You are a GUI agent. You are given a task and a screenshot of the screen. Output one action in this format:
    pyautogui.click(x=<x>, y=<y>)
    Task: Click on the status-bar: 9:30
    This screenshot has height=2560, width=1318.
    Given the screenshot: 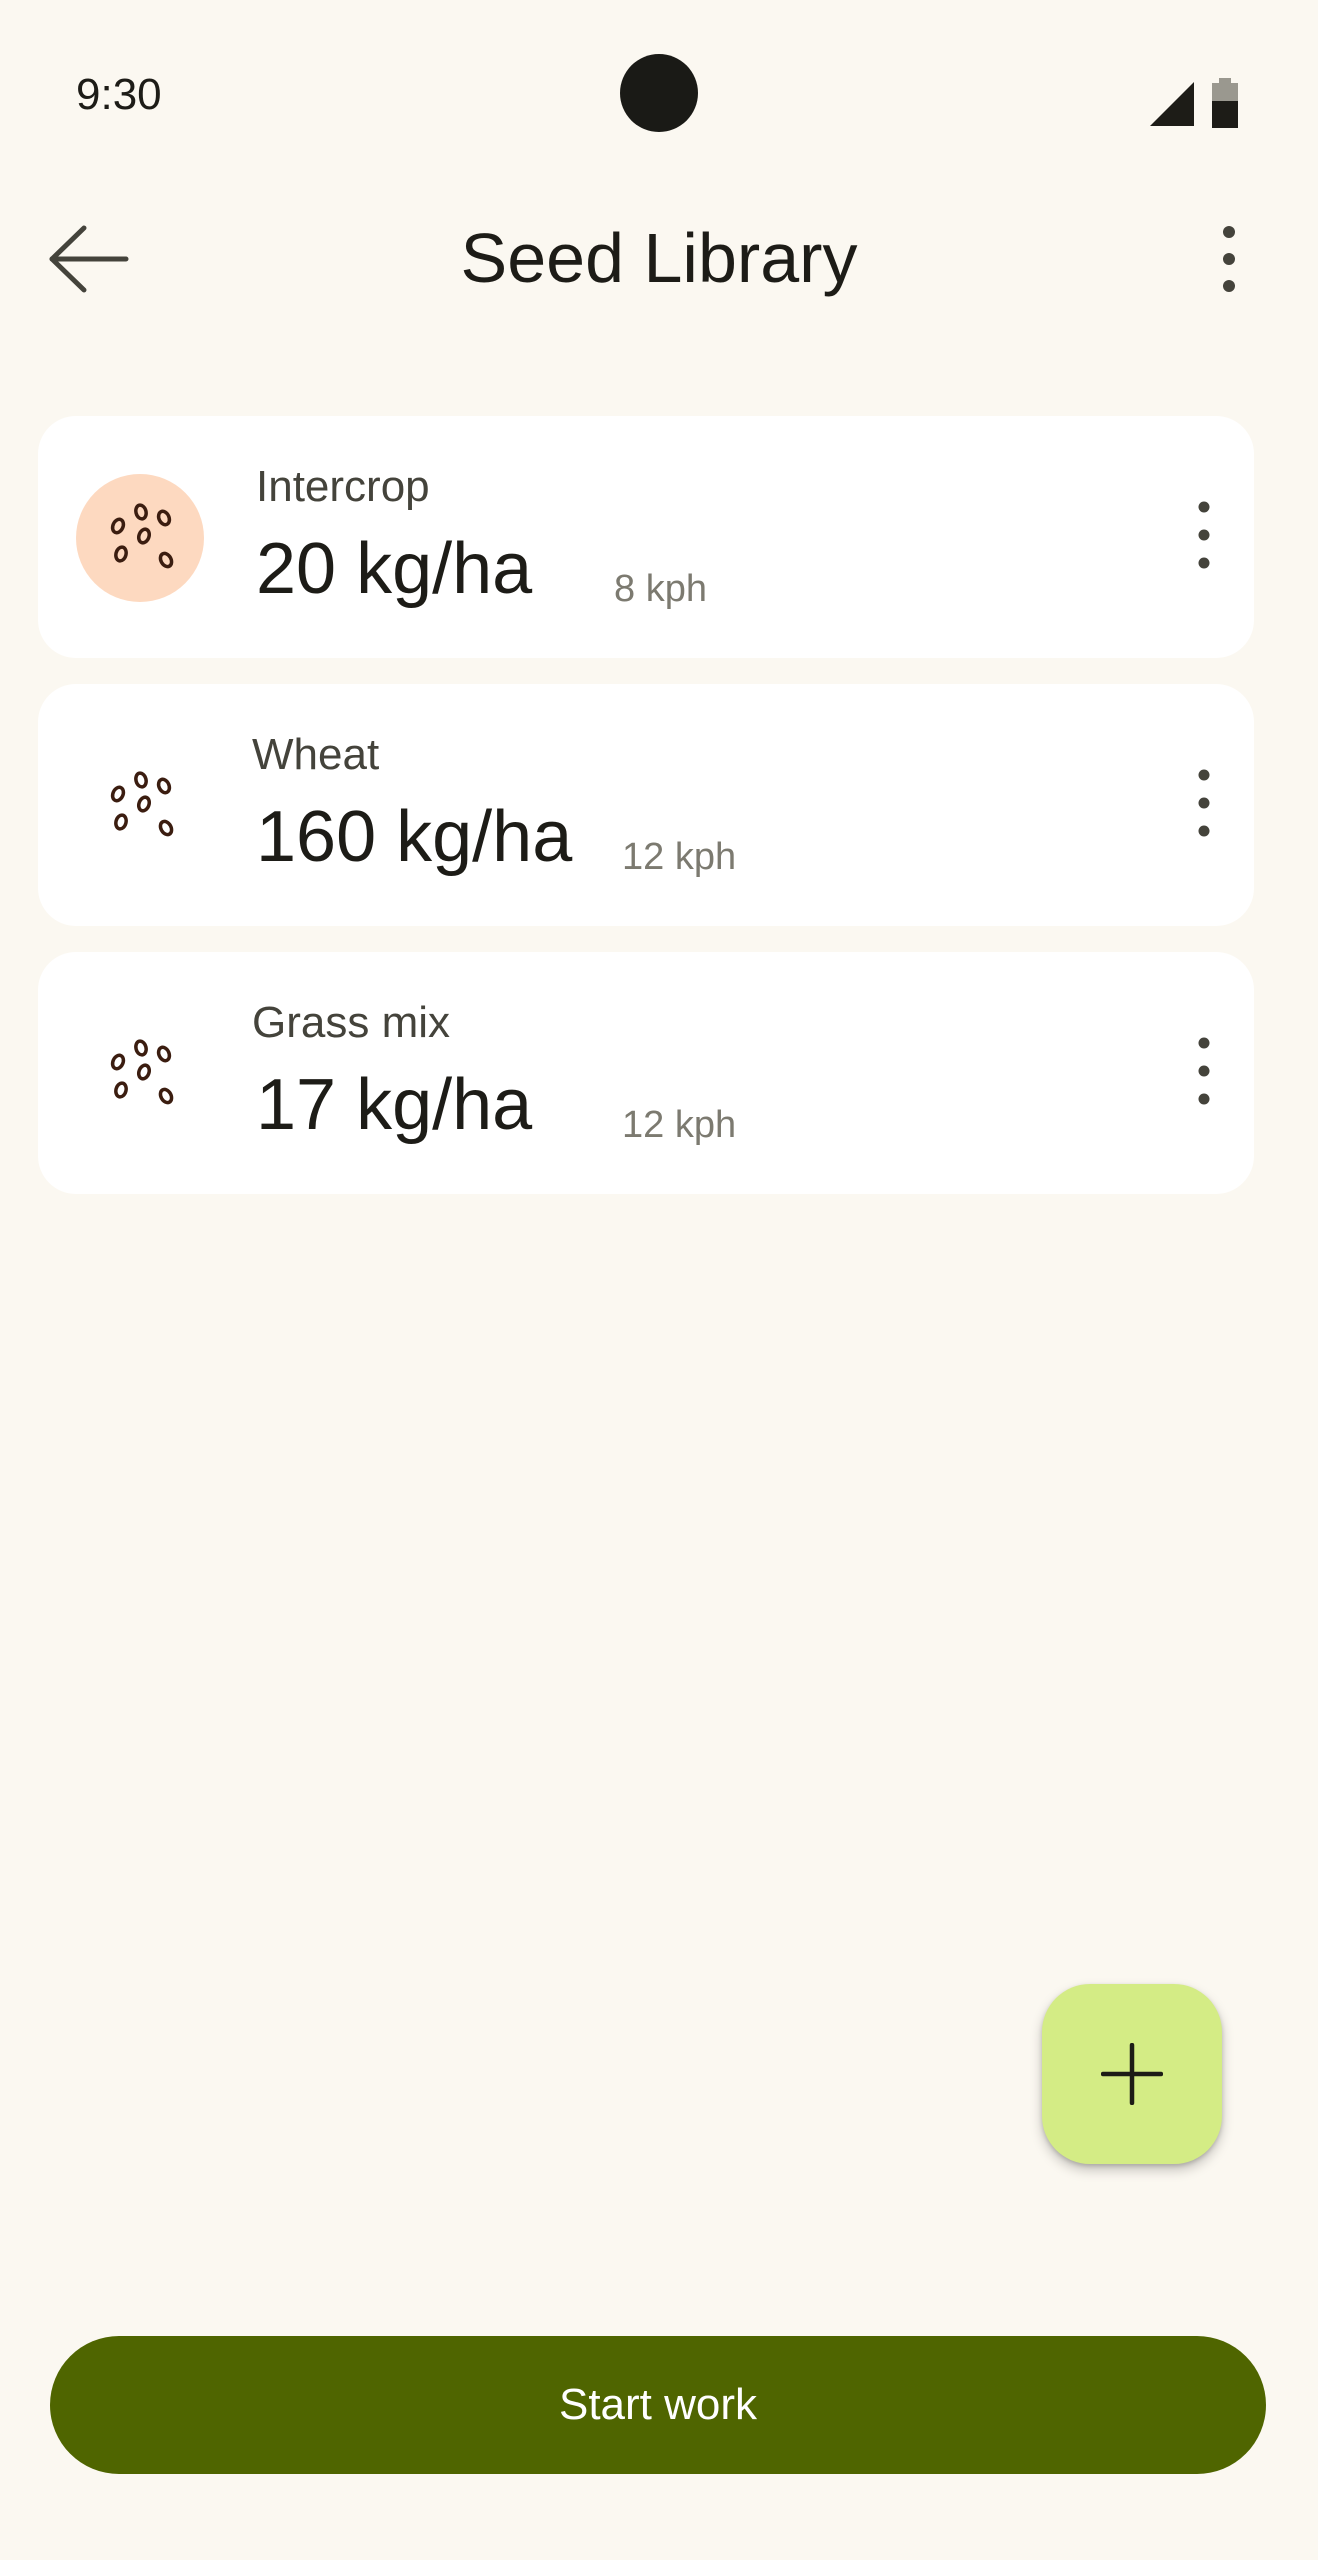 What is the action you would take?
    pyautogui.click(x=659, y=100)
    